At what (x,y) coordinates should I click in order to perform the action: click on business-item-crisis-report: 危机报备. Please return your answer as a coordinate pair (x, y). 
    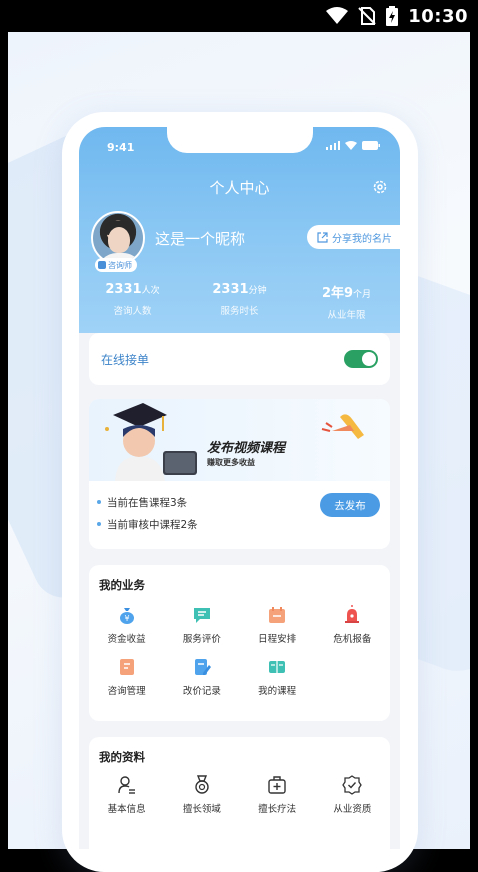
    Looking at the image, I should click on (352, 625).